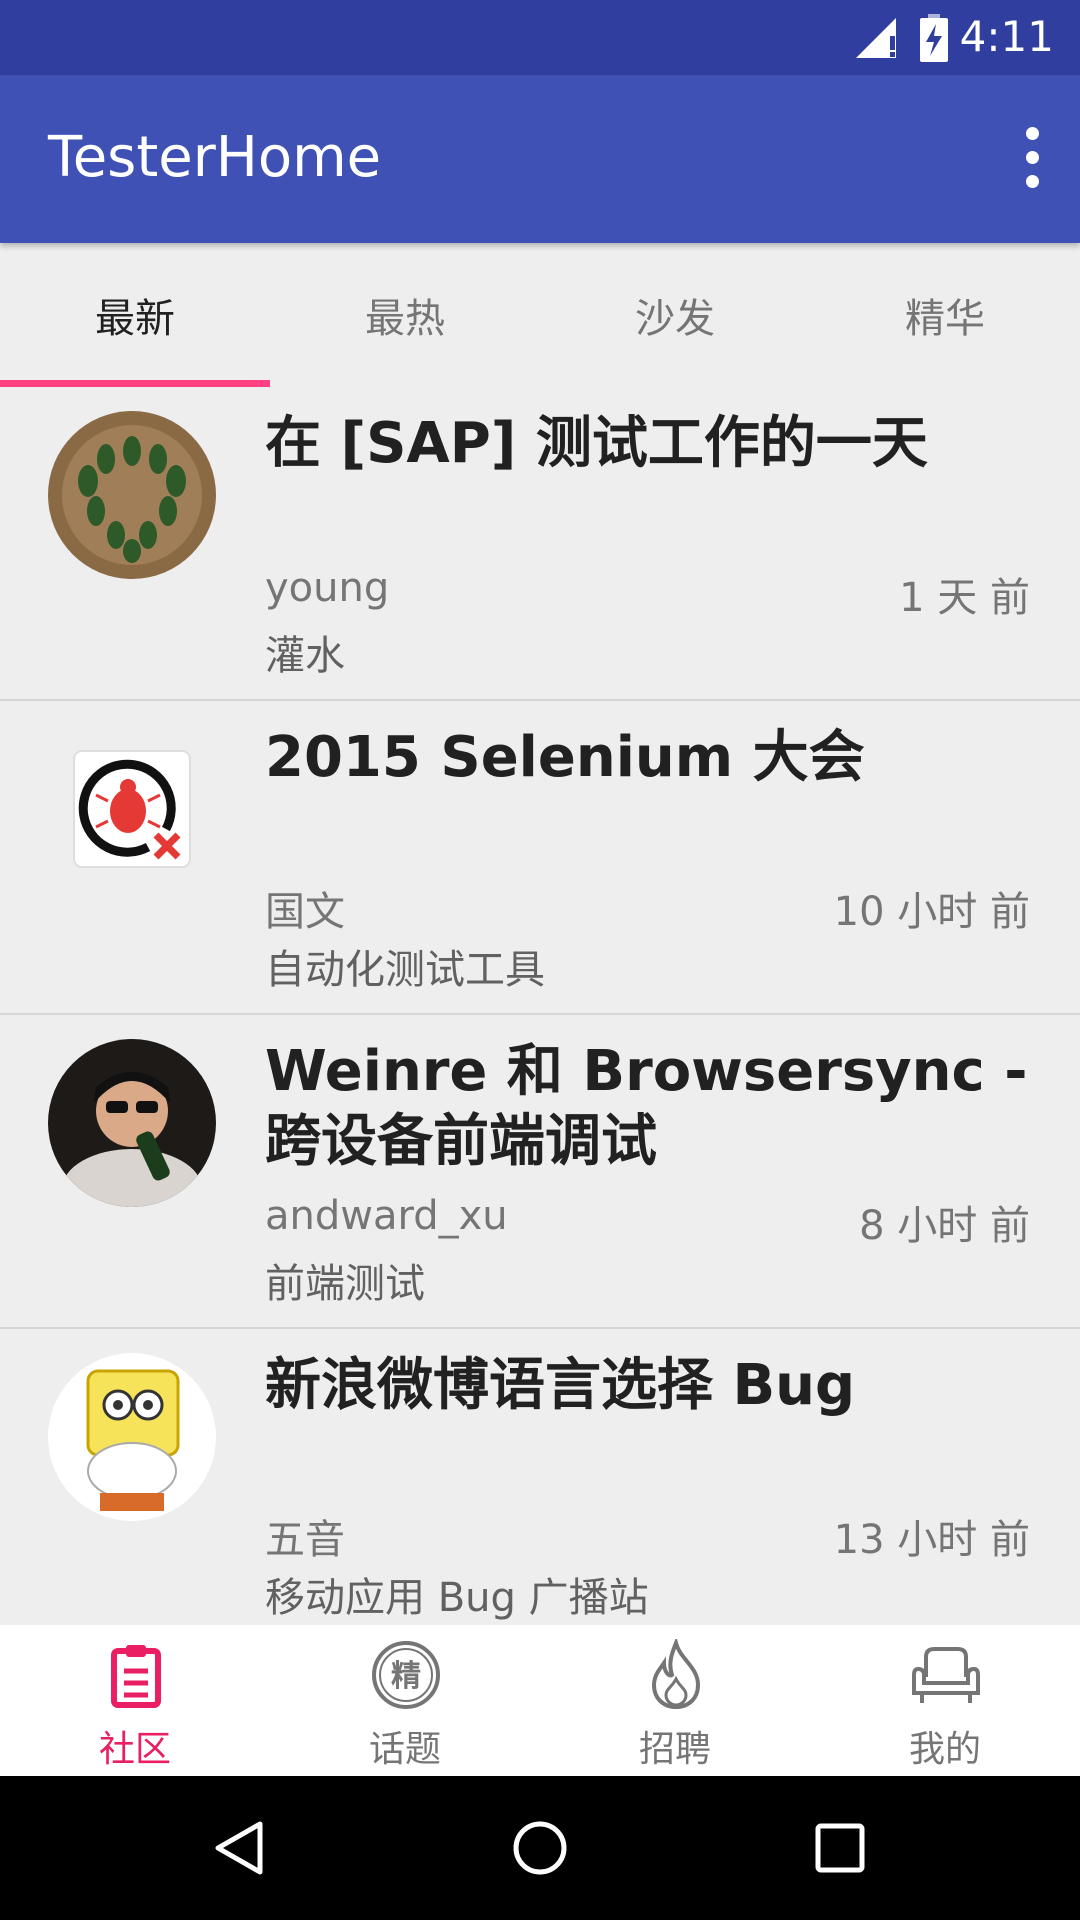 The image size is (1080, 1920). What do you see at coordinates (931, 1540) in the screenshot?
I see `post-time: 13 小时 前` at bounding box center [931, 1540].